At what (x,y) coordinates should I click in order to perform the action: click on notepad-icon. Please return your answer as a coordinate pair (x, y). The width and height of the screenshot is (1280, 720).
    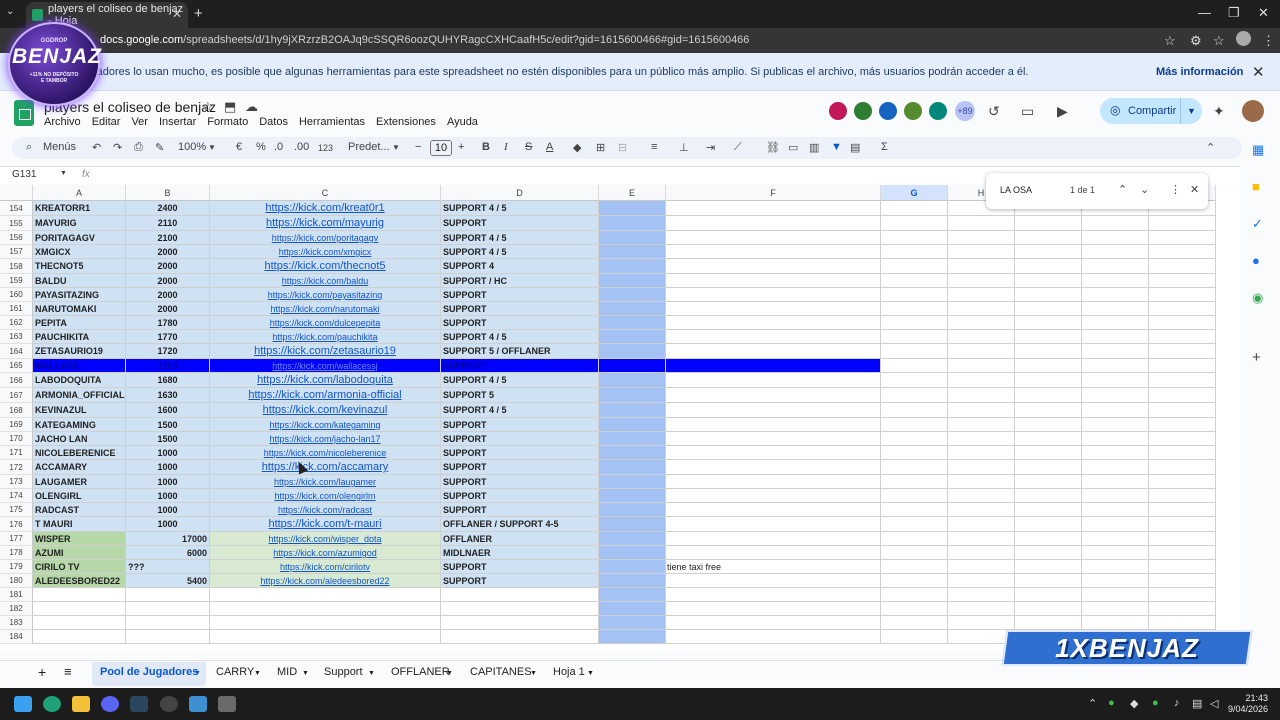
    Looking at the image, I should click on (198, 704).